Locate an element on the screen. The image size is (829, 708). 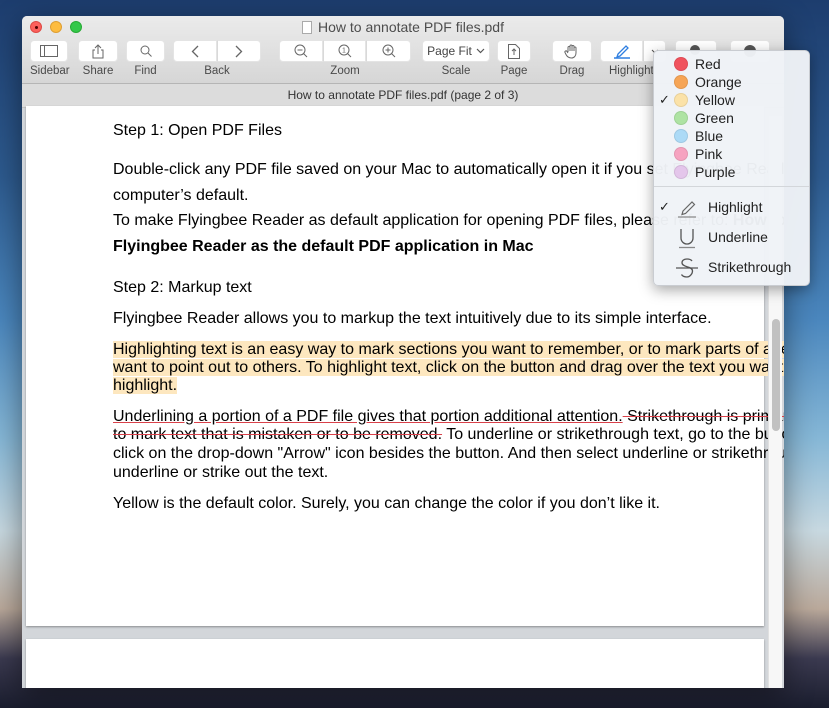
menu-item-label: Purple is located at coordinates (715, 172).